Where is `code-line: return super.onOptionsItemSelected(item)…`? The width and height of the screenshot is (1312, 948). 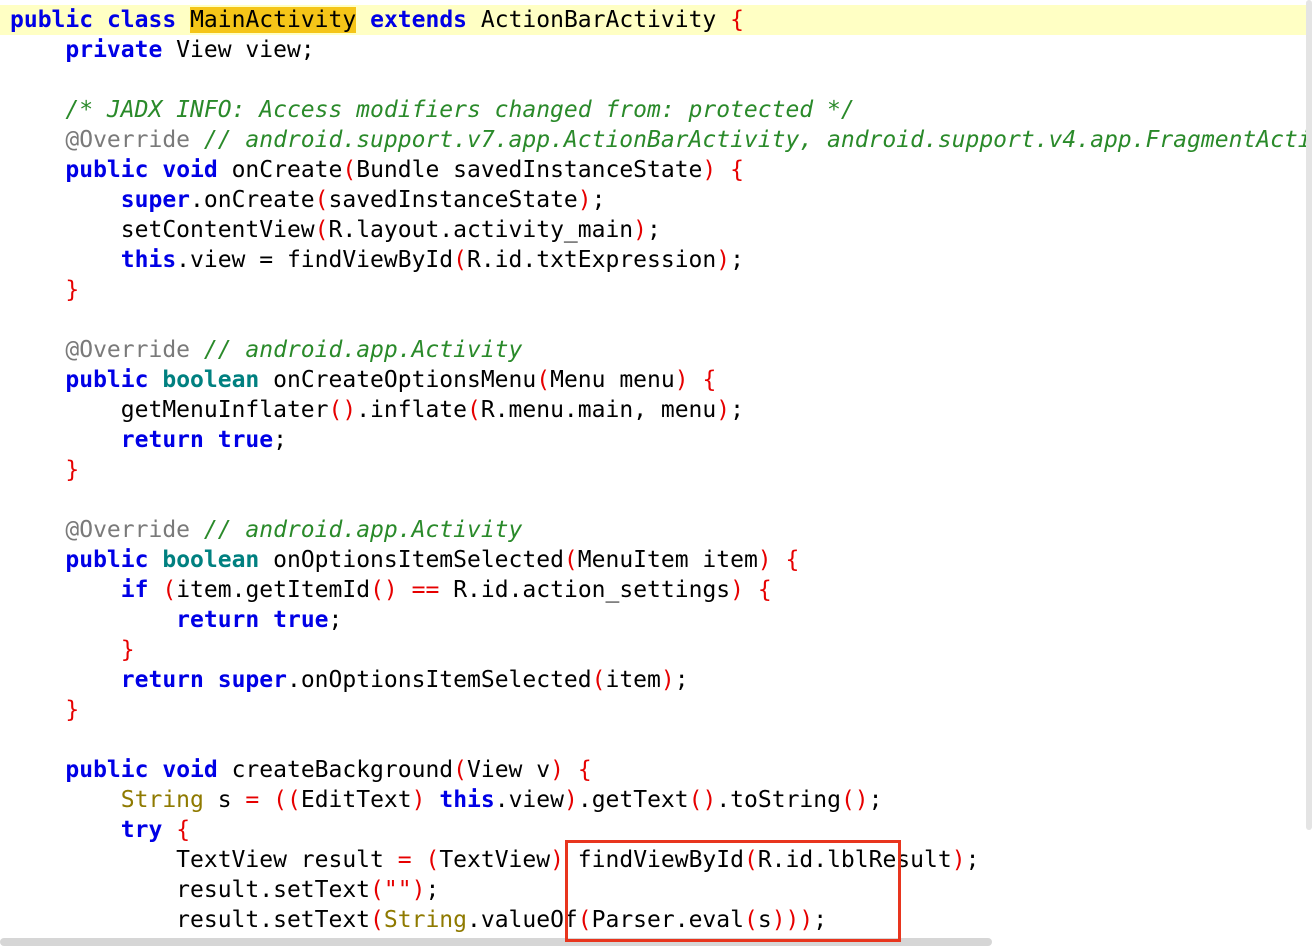 code-line: return super.onOptionsItemSelected(item)… is located at coordinates (656, 680).